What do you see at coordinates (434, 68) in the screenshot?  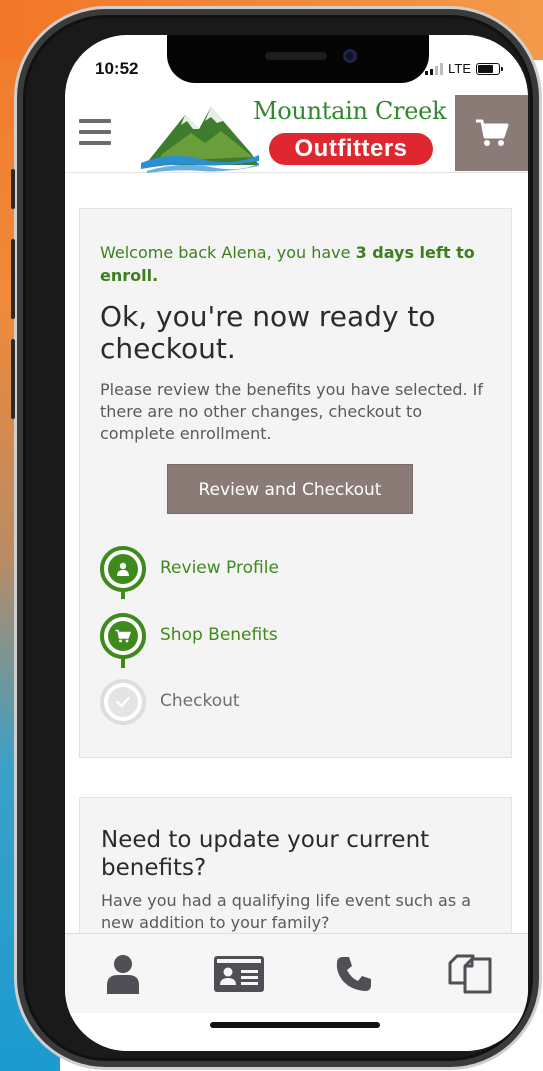 I see `signal-icon` at bounding box center [434, 68].